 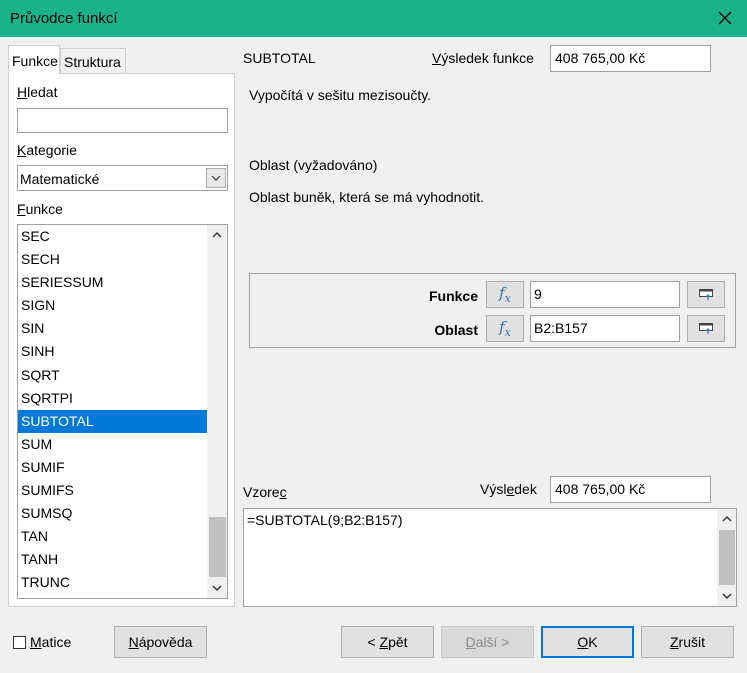 What do you see at coordinates (398, 642) in the screenshot?
I see `back-text: pět` at bounding box center [398, 642].